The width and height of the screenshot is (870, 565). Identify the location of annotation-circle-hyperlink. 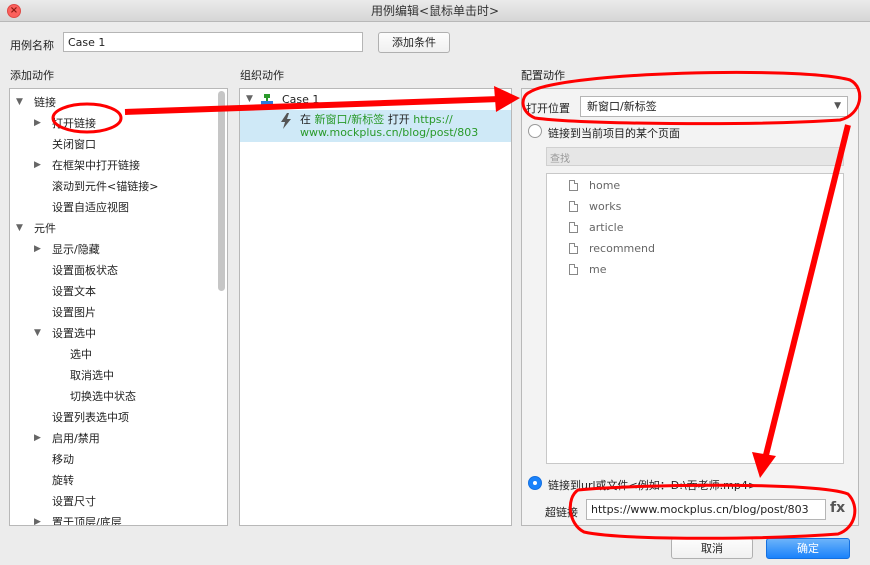
(712, 511).